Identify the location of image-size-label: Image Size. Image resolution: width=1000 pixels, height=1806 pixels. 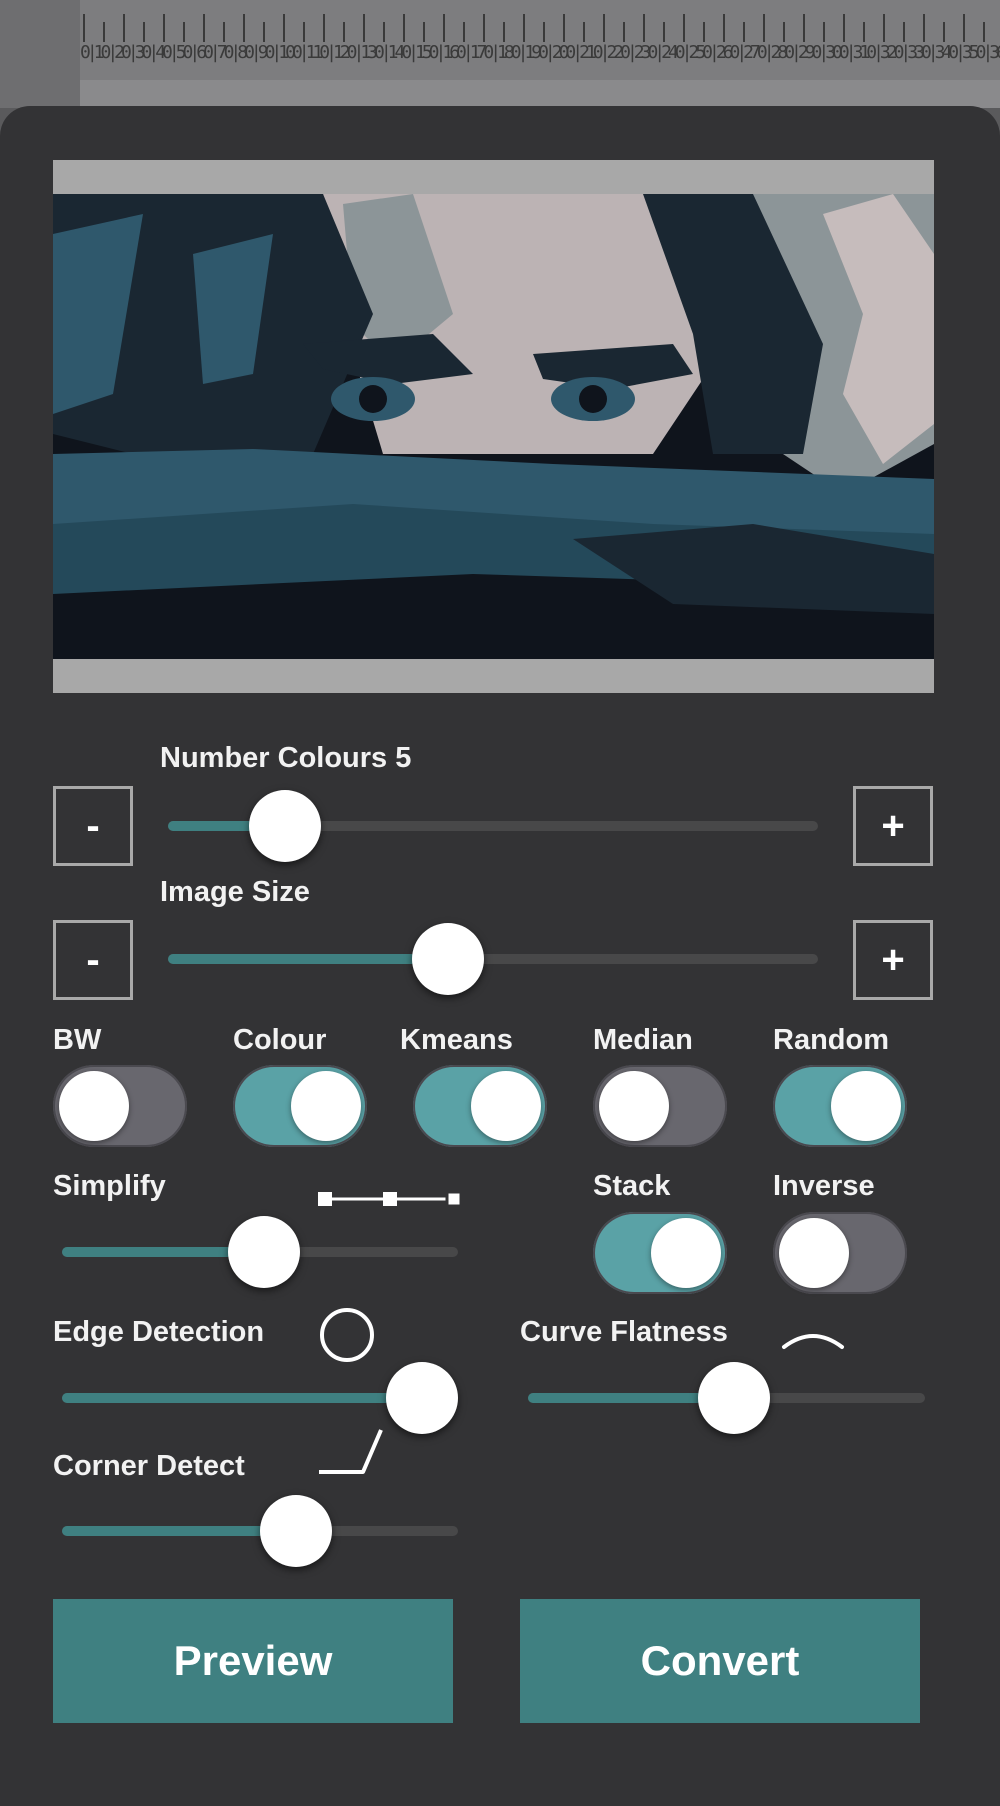
(235, 892).